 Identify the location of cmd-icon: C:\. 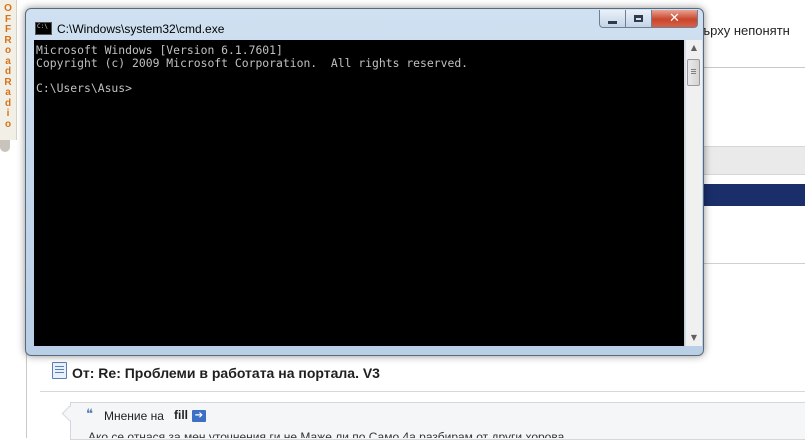
(43, 28).